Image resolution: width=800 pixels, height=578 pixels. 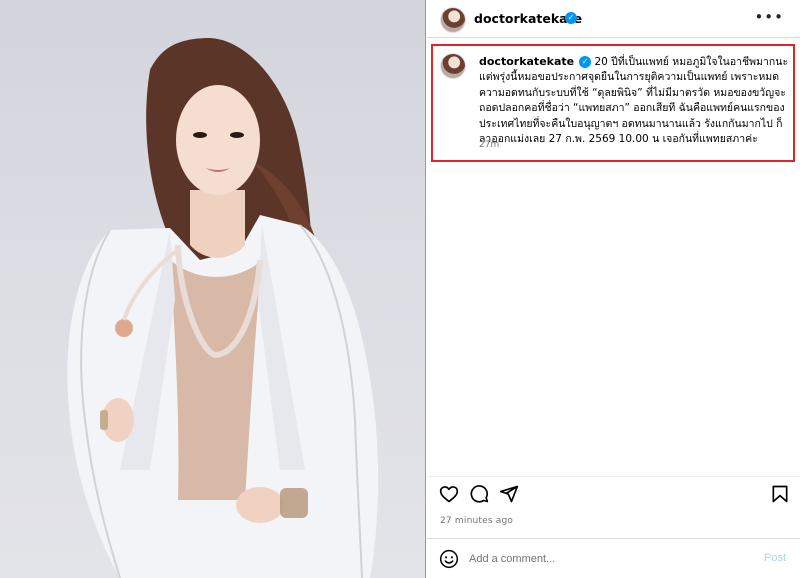 What do you see at coordinates (449, 494) in the screenshot?
I see `heart-icon` at bounding box center [449, 494].